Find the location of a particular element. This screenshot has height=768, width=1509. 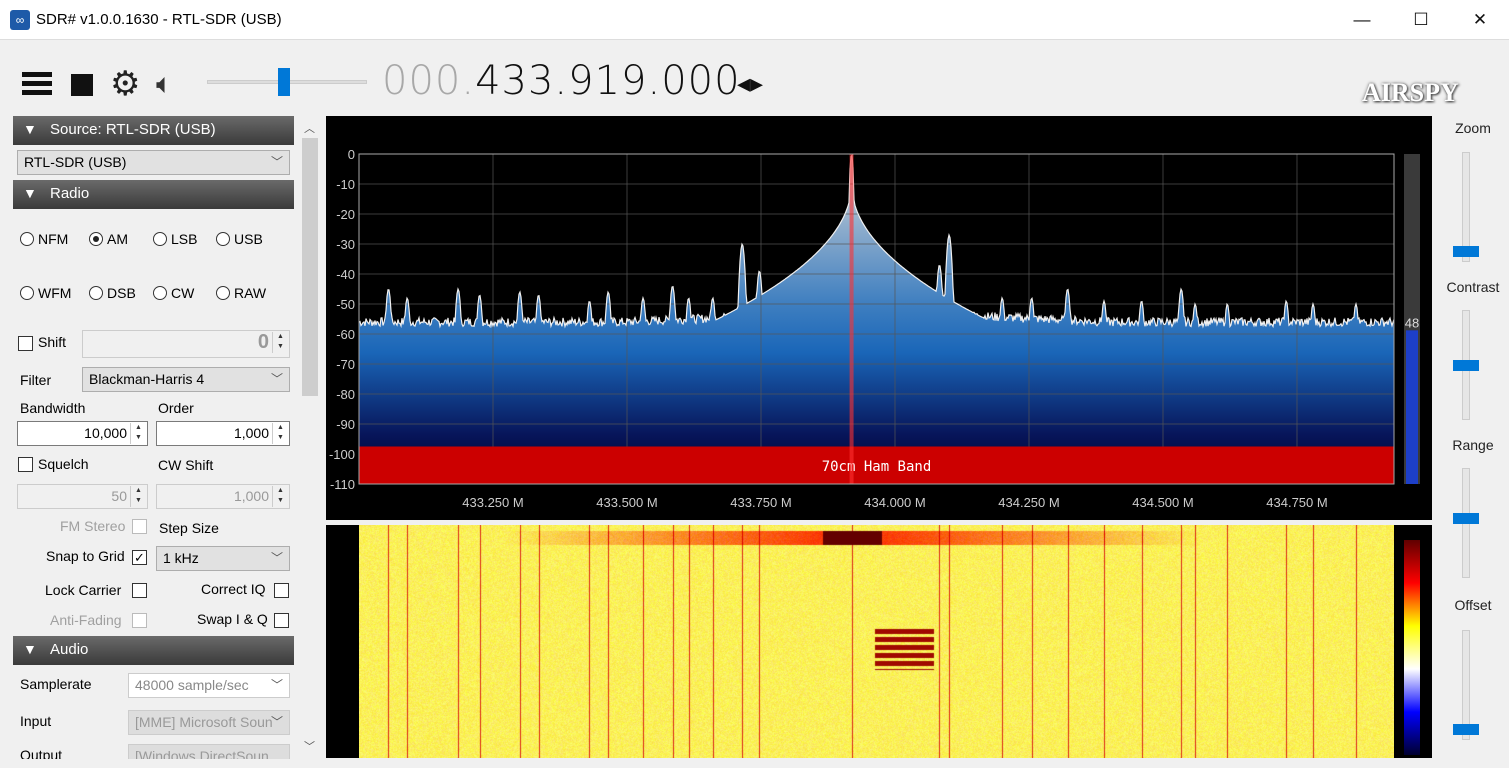

bandwidth-label: Bandwidth is located at coordinates (52, 408).